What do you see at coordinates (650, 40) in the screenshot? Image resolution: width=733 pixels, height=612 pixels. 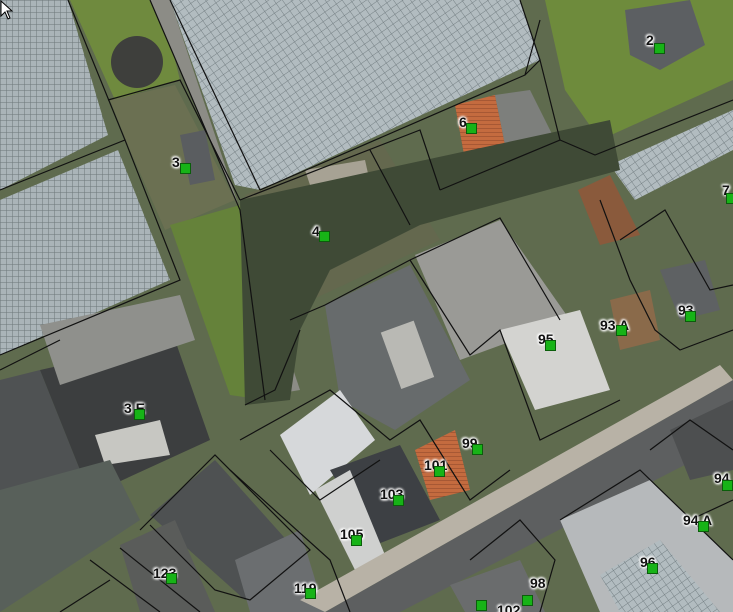 I see `address-label-2: 2` at bounding box center [650, 40].